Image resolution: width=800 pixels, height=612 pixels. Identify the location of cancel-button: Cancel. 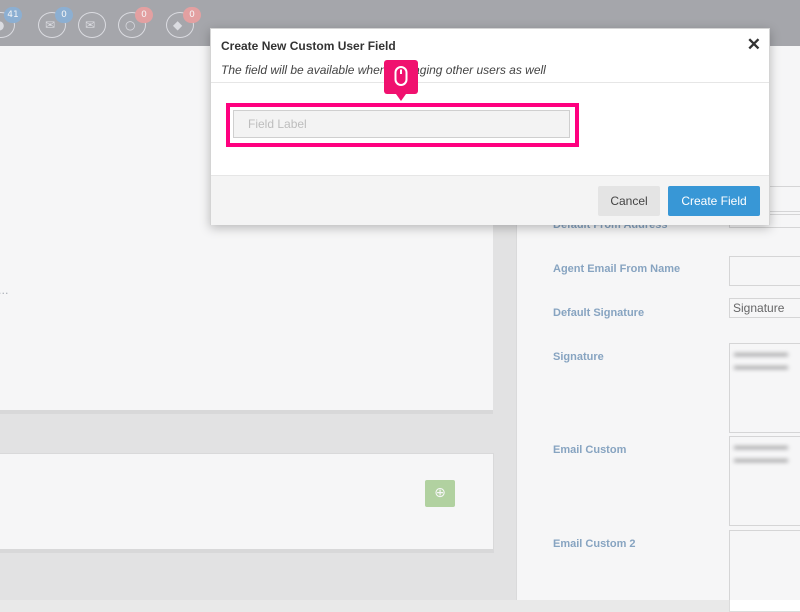
(629, 201).